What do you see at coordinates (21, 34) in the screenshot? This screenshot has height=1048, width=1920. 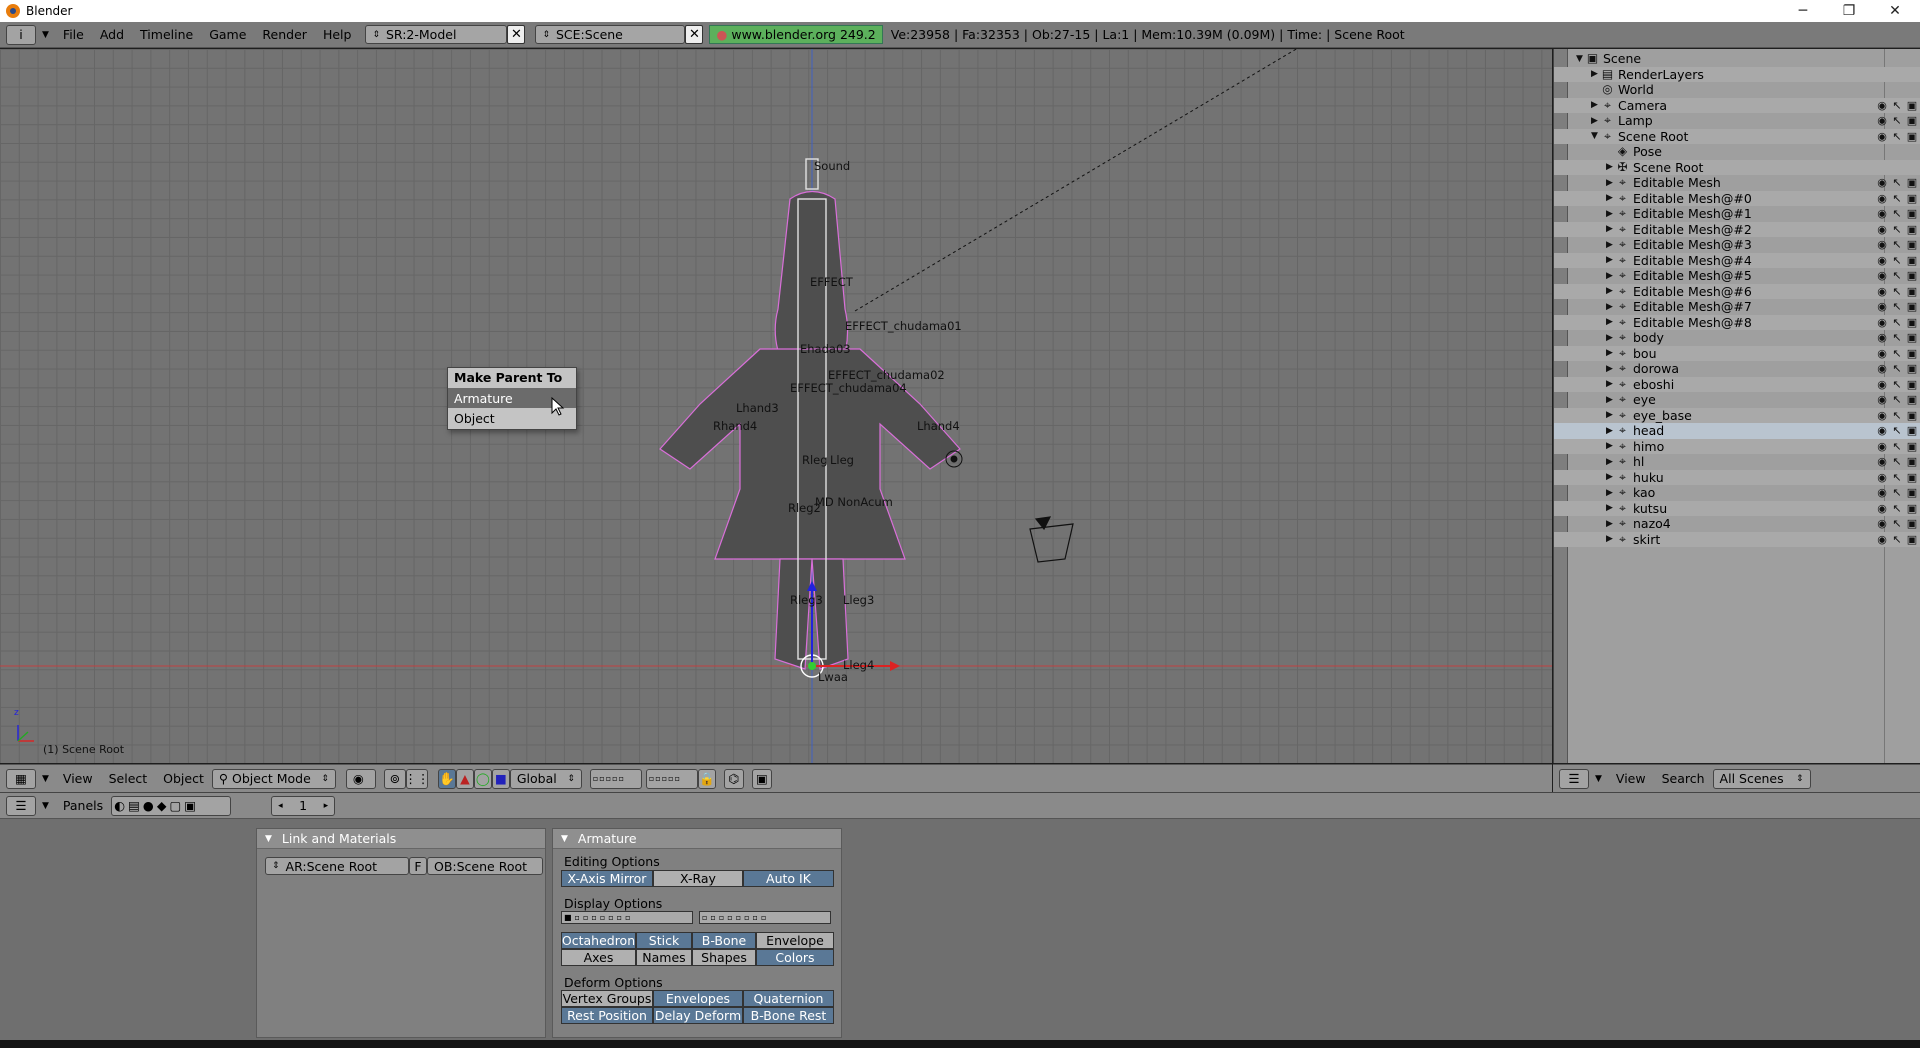 I see `info-window-type-icon: i` at bounding box center [21, 34].